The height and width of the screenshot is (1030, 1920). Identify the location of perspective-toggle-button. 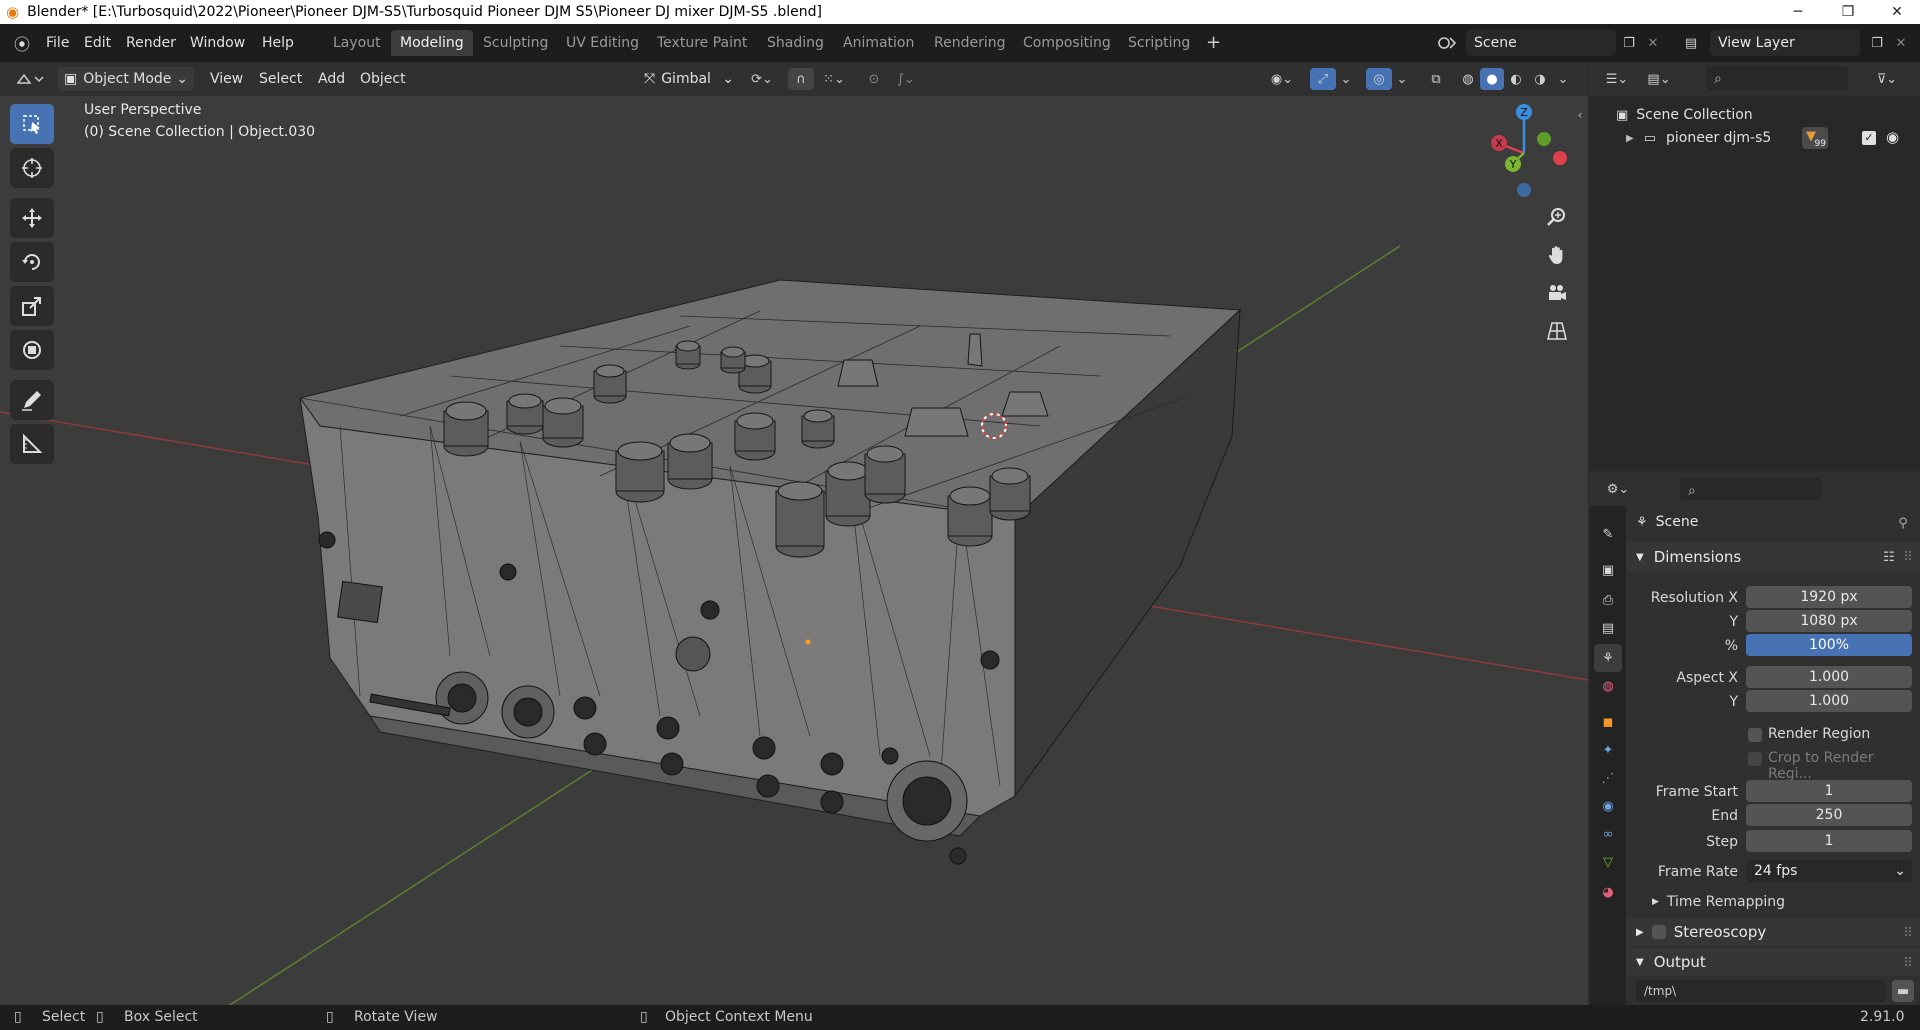
(1557, 331).